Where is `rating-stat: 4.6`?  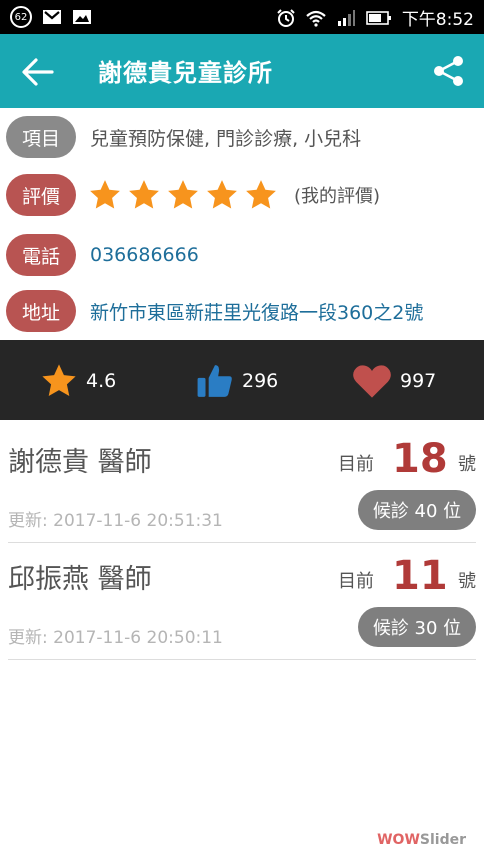 rating-stat: 4.6 is located at coordinates (78, 381).